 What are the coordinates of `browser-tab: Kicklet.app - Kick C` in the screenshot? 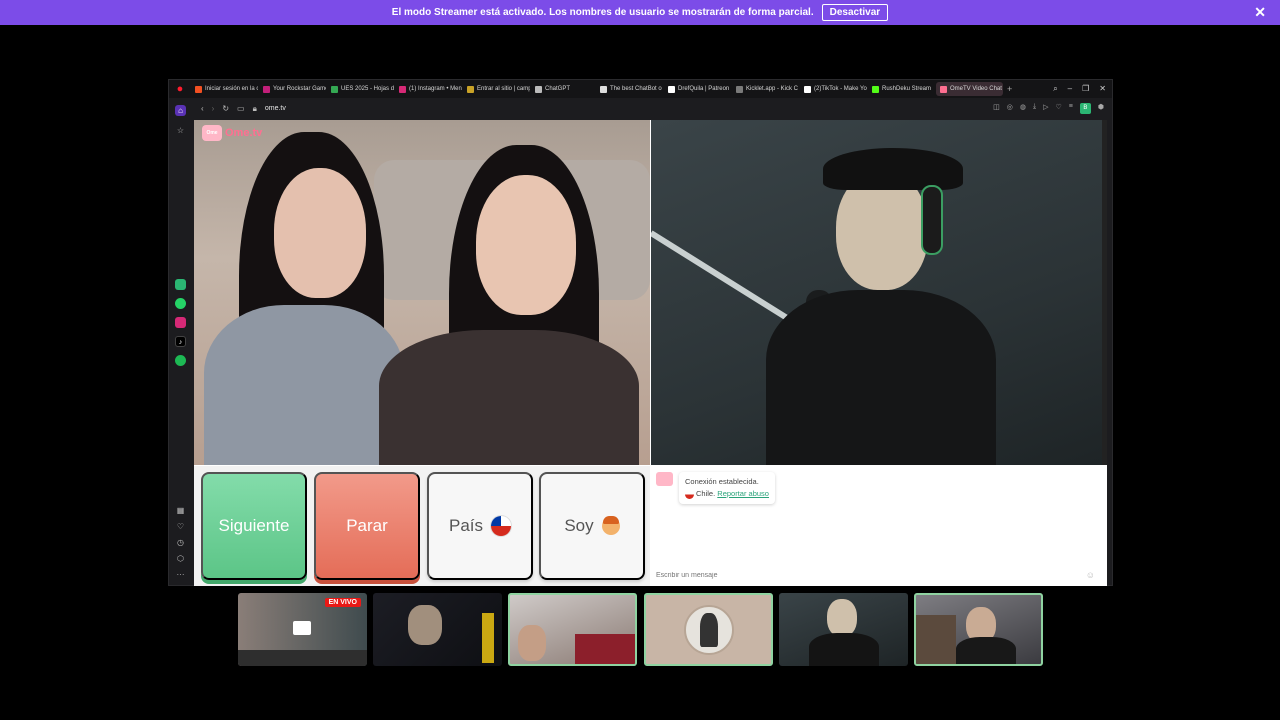 It's located at (765, 89).